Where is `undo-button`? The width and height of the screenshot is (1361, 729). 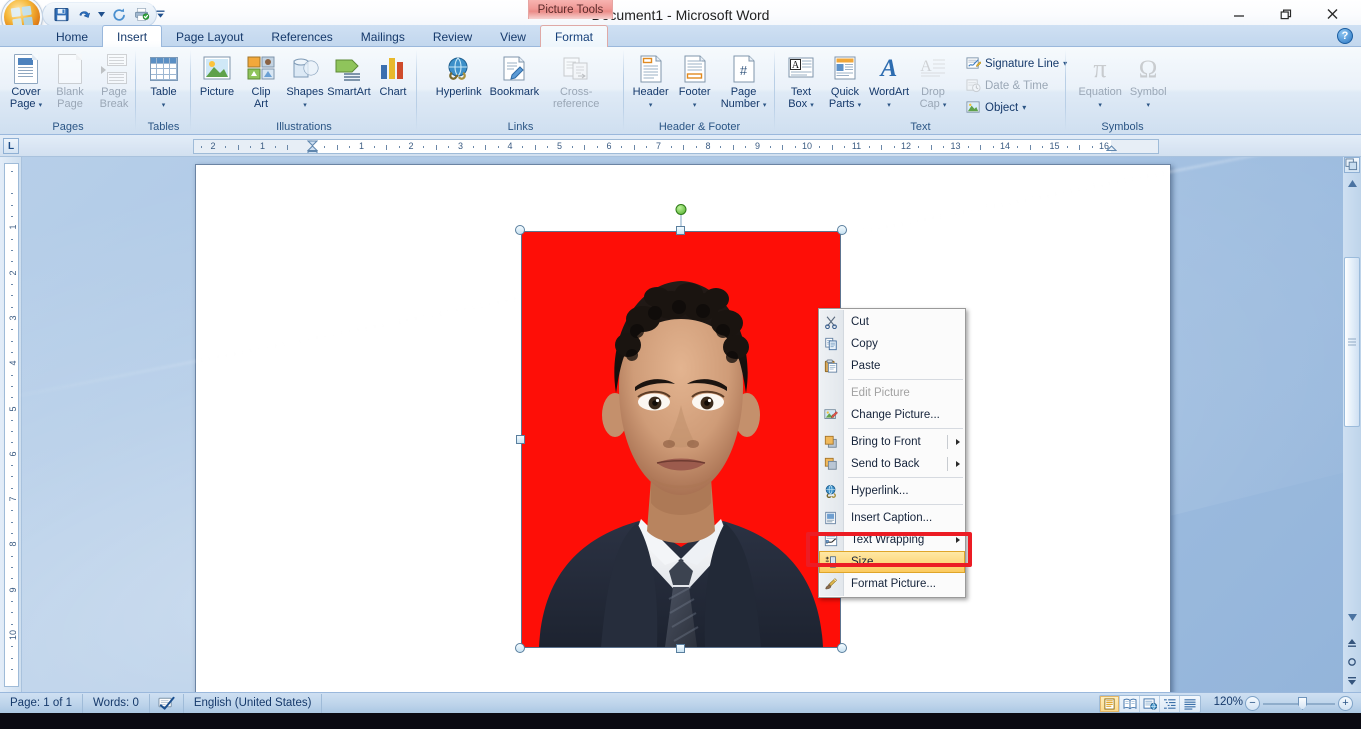 undo-button is located at coordinates (84, 15).